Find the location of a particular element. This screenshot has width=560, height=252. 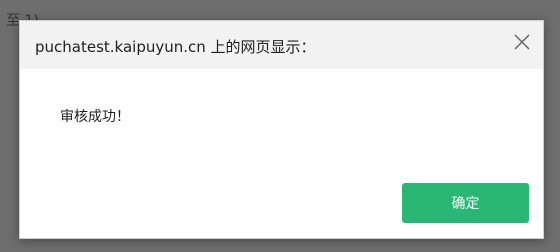

close-button is located at coordinates (522, 44).